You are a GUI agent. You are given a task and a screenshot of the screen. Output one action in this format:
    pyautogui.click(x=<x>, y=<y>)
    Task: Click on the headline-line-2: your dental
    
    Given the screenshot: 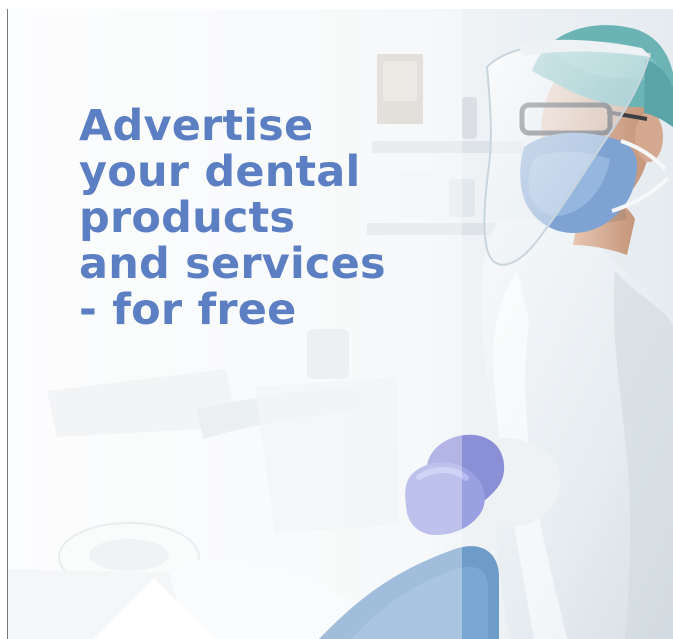 What is the action you would take?
    pyautogui.click(x=220, y=172)
    